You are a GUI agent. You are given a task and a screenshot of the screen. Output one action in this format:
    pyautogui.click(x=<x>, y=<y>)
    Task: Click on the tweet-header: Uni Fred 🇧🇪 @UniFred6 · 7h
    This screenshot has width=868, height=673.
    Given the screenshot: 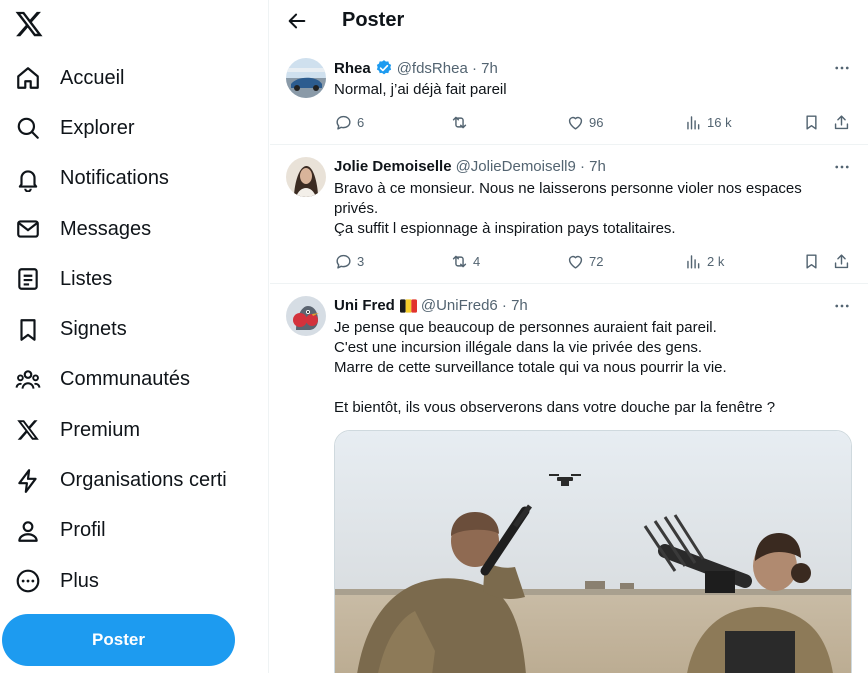 What is the action you would take?
    pyautogui.click(x=431, y=305)
    